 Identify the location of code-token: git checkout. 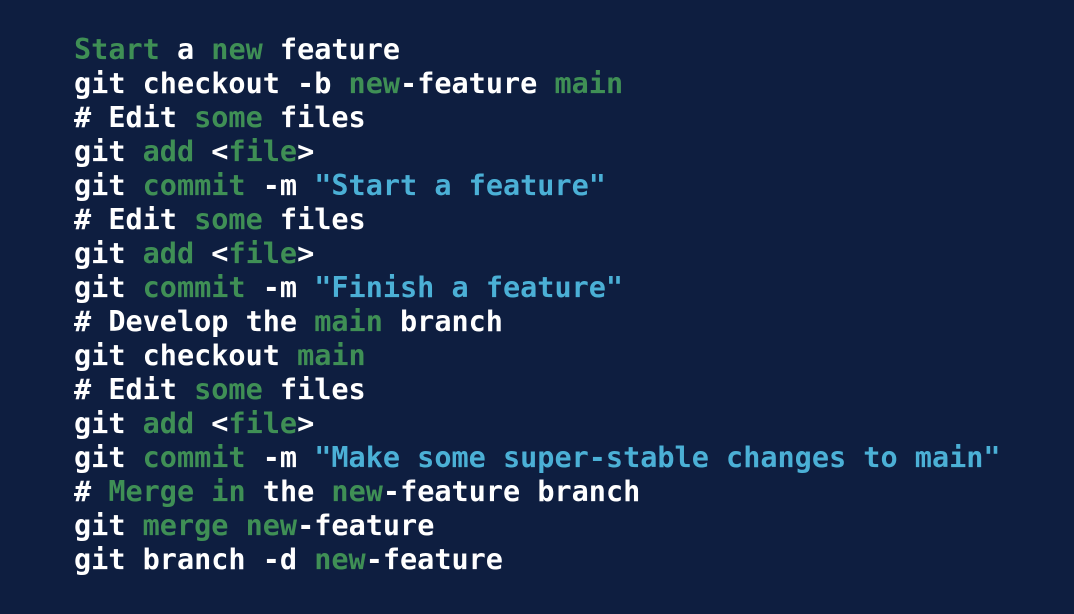
(186, 355).